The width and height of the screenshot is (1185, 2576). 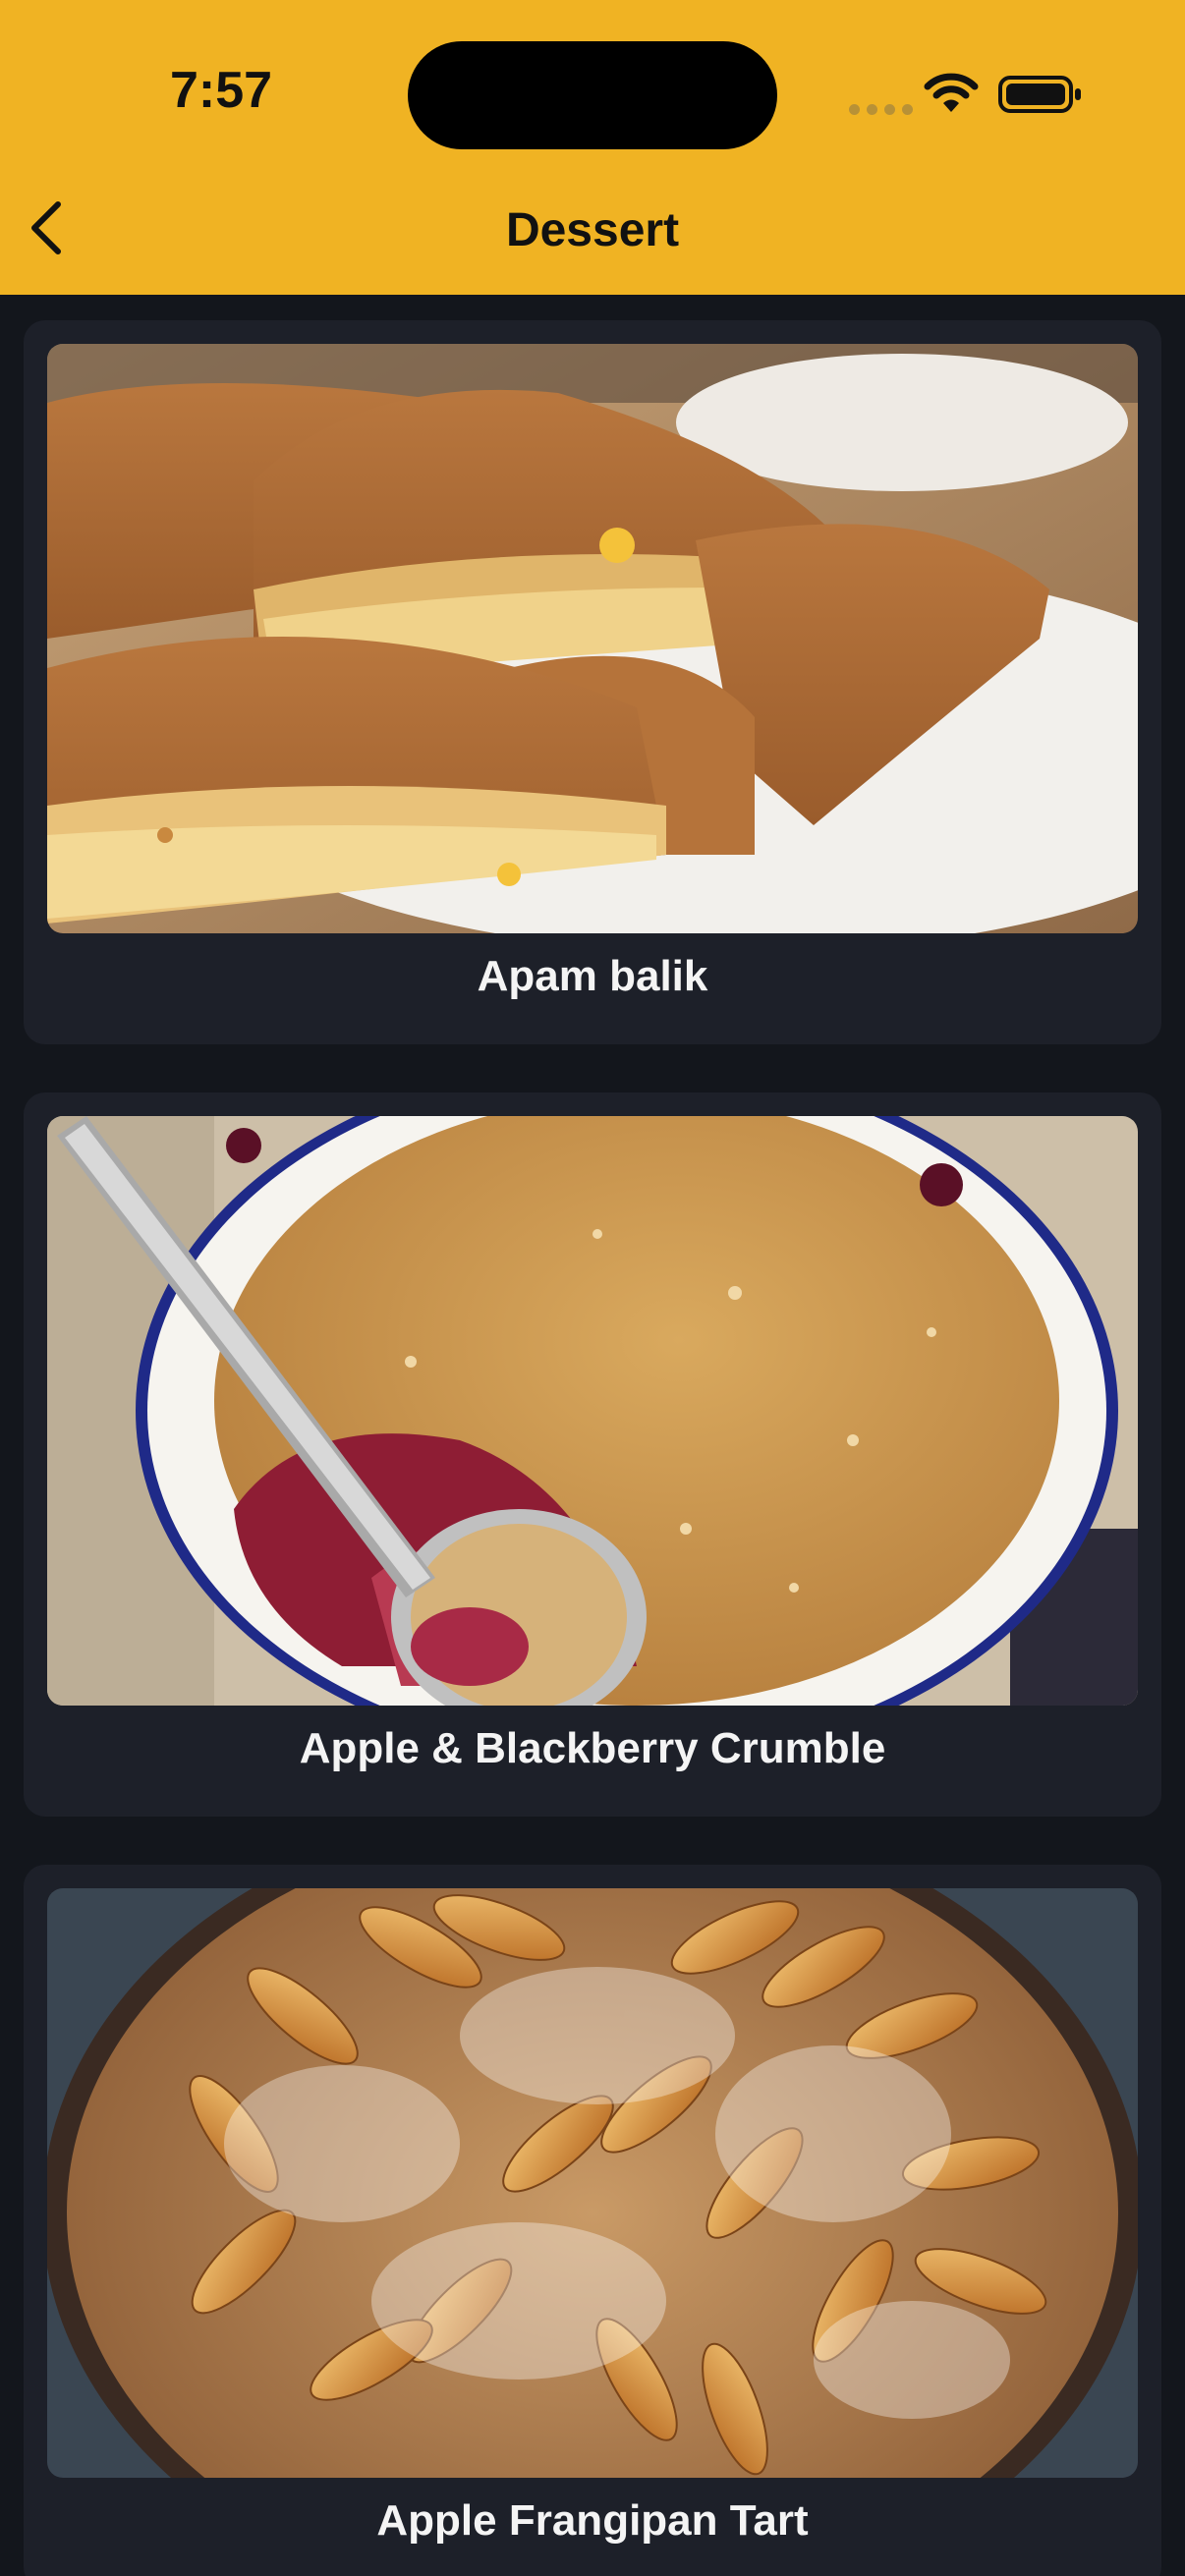 I want to click on back-button, so click(x=46, y=228).